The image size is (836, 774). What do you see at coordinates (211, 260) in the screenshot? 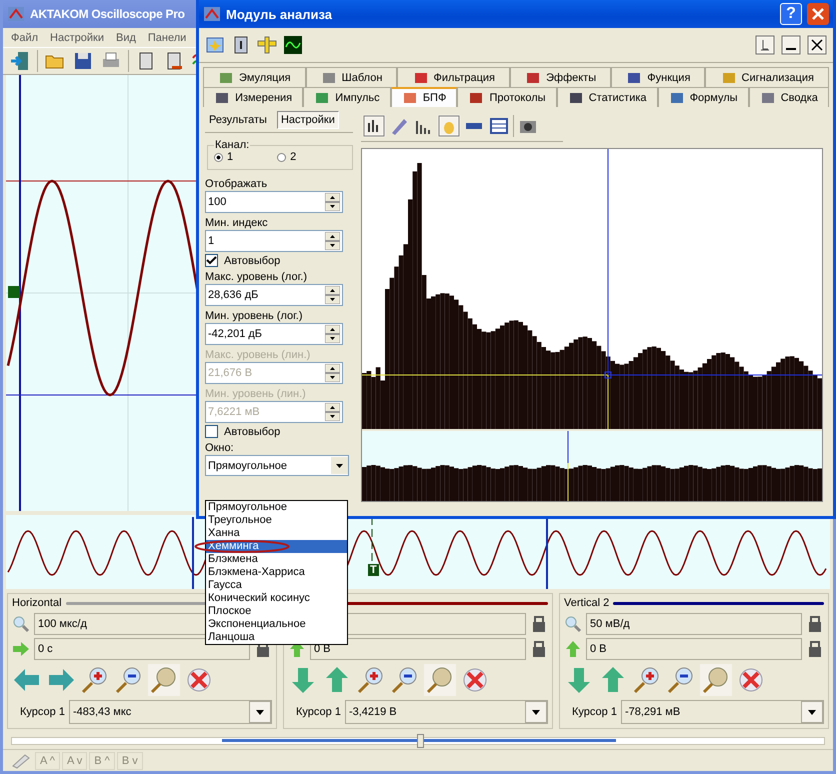
I see `check-icon` at bounding box center [211, 260].